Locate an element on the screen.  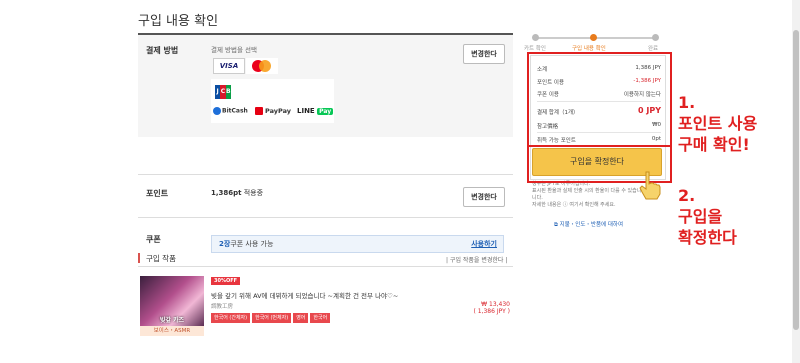
points-label: 포인트 is located at coordinates (157, 193).